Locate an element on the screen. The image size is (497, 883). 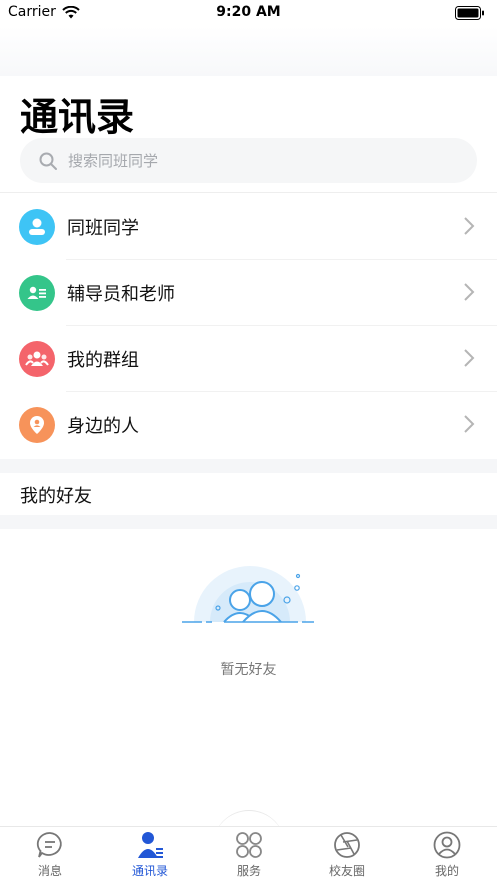
page-title: 通讯录 is located at coordinates (77, 117).